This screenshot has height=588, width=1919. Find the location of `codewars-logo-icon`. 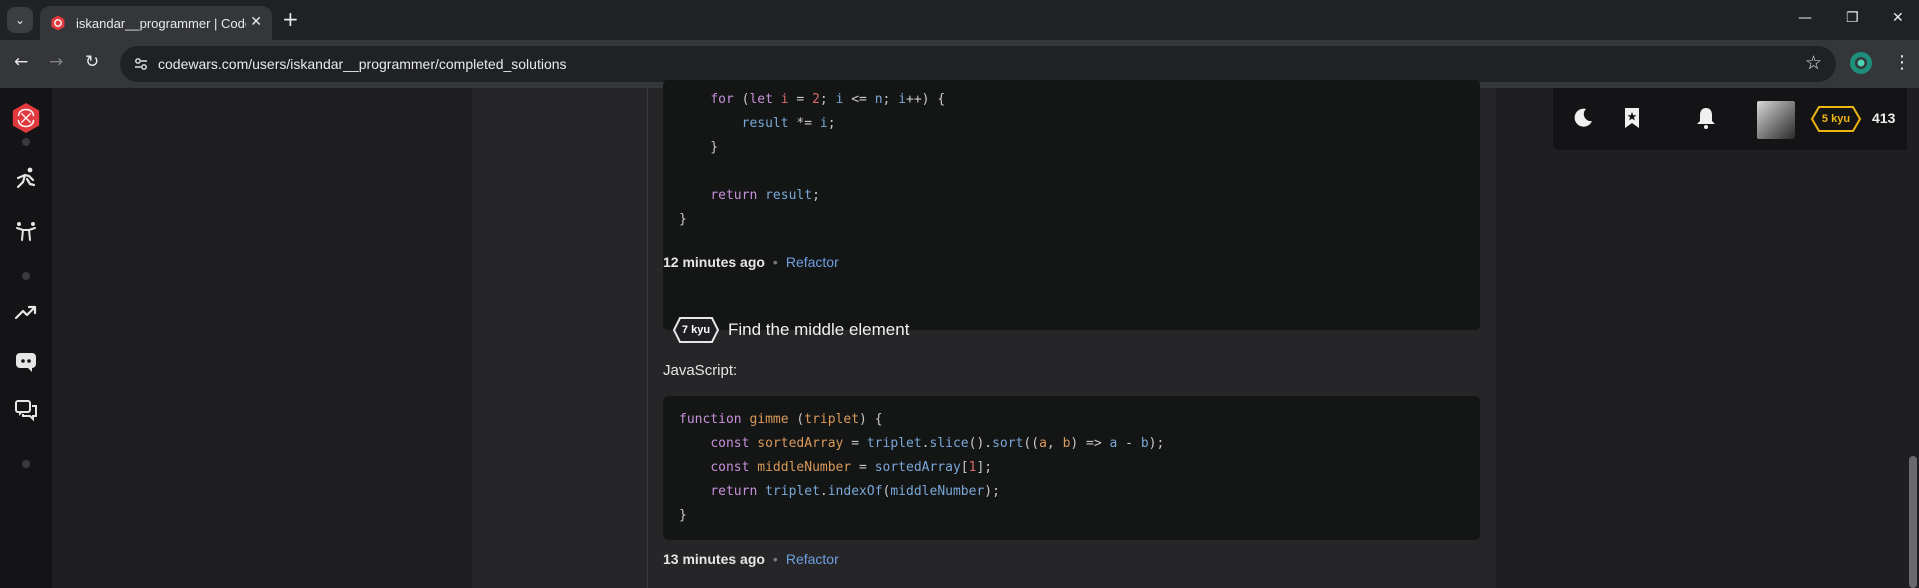

codewars-logo-icon is located at coordinates (26, 118).